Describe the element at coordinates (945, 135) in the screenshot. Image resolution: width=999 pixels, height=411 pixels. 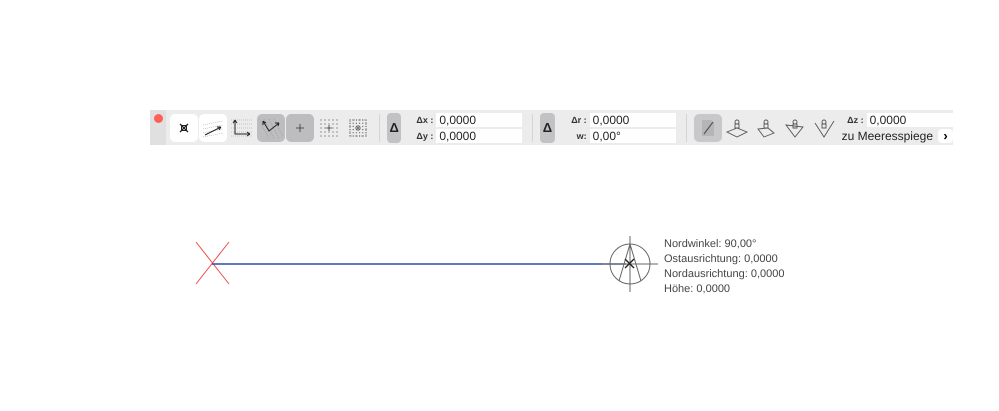
I see `more-button: ›` at that location.